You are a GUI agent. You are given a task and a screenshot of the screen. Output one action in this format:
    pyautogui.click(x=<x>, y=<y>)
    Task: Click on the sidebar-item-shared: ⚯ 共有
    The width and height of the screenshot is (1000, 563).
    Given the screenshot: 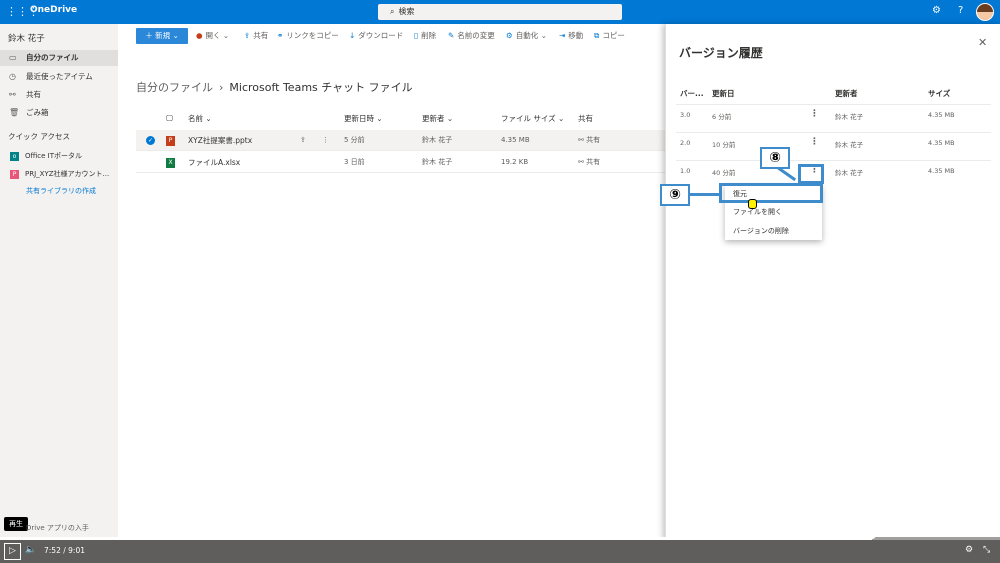 What is the action you would take?
    pyautogui.click(x=59, y=95)
    